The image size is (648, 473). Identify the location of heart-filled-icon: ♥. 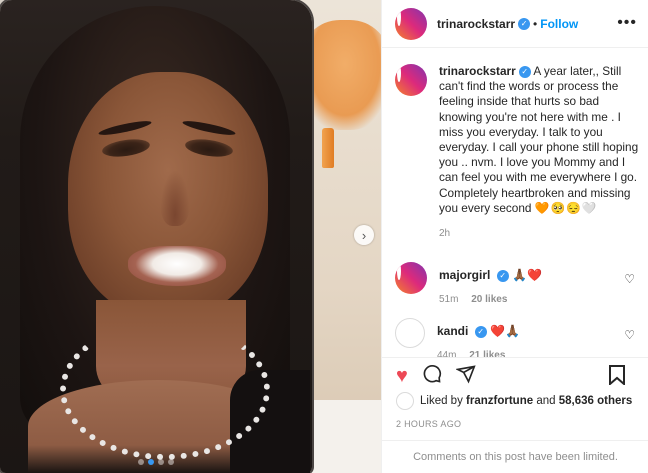
(402, 376).